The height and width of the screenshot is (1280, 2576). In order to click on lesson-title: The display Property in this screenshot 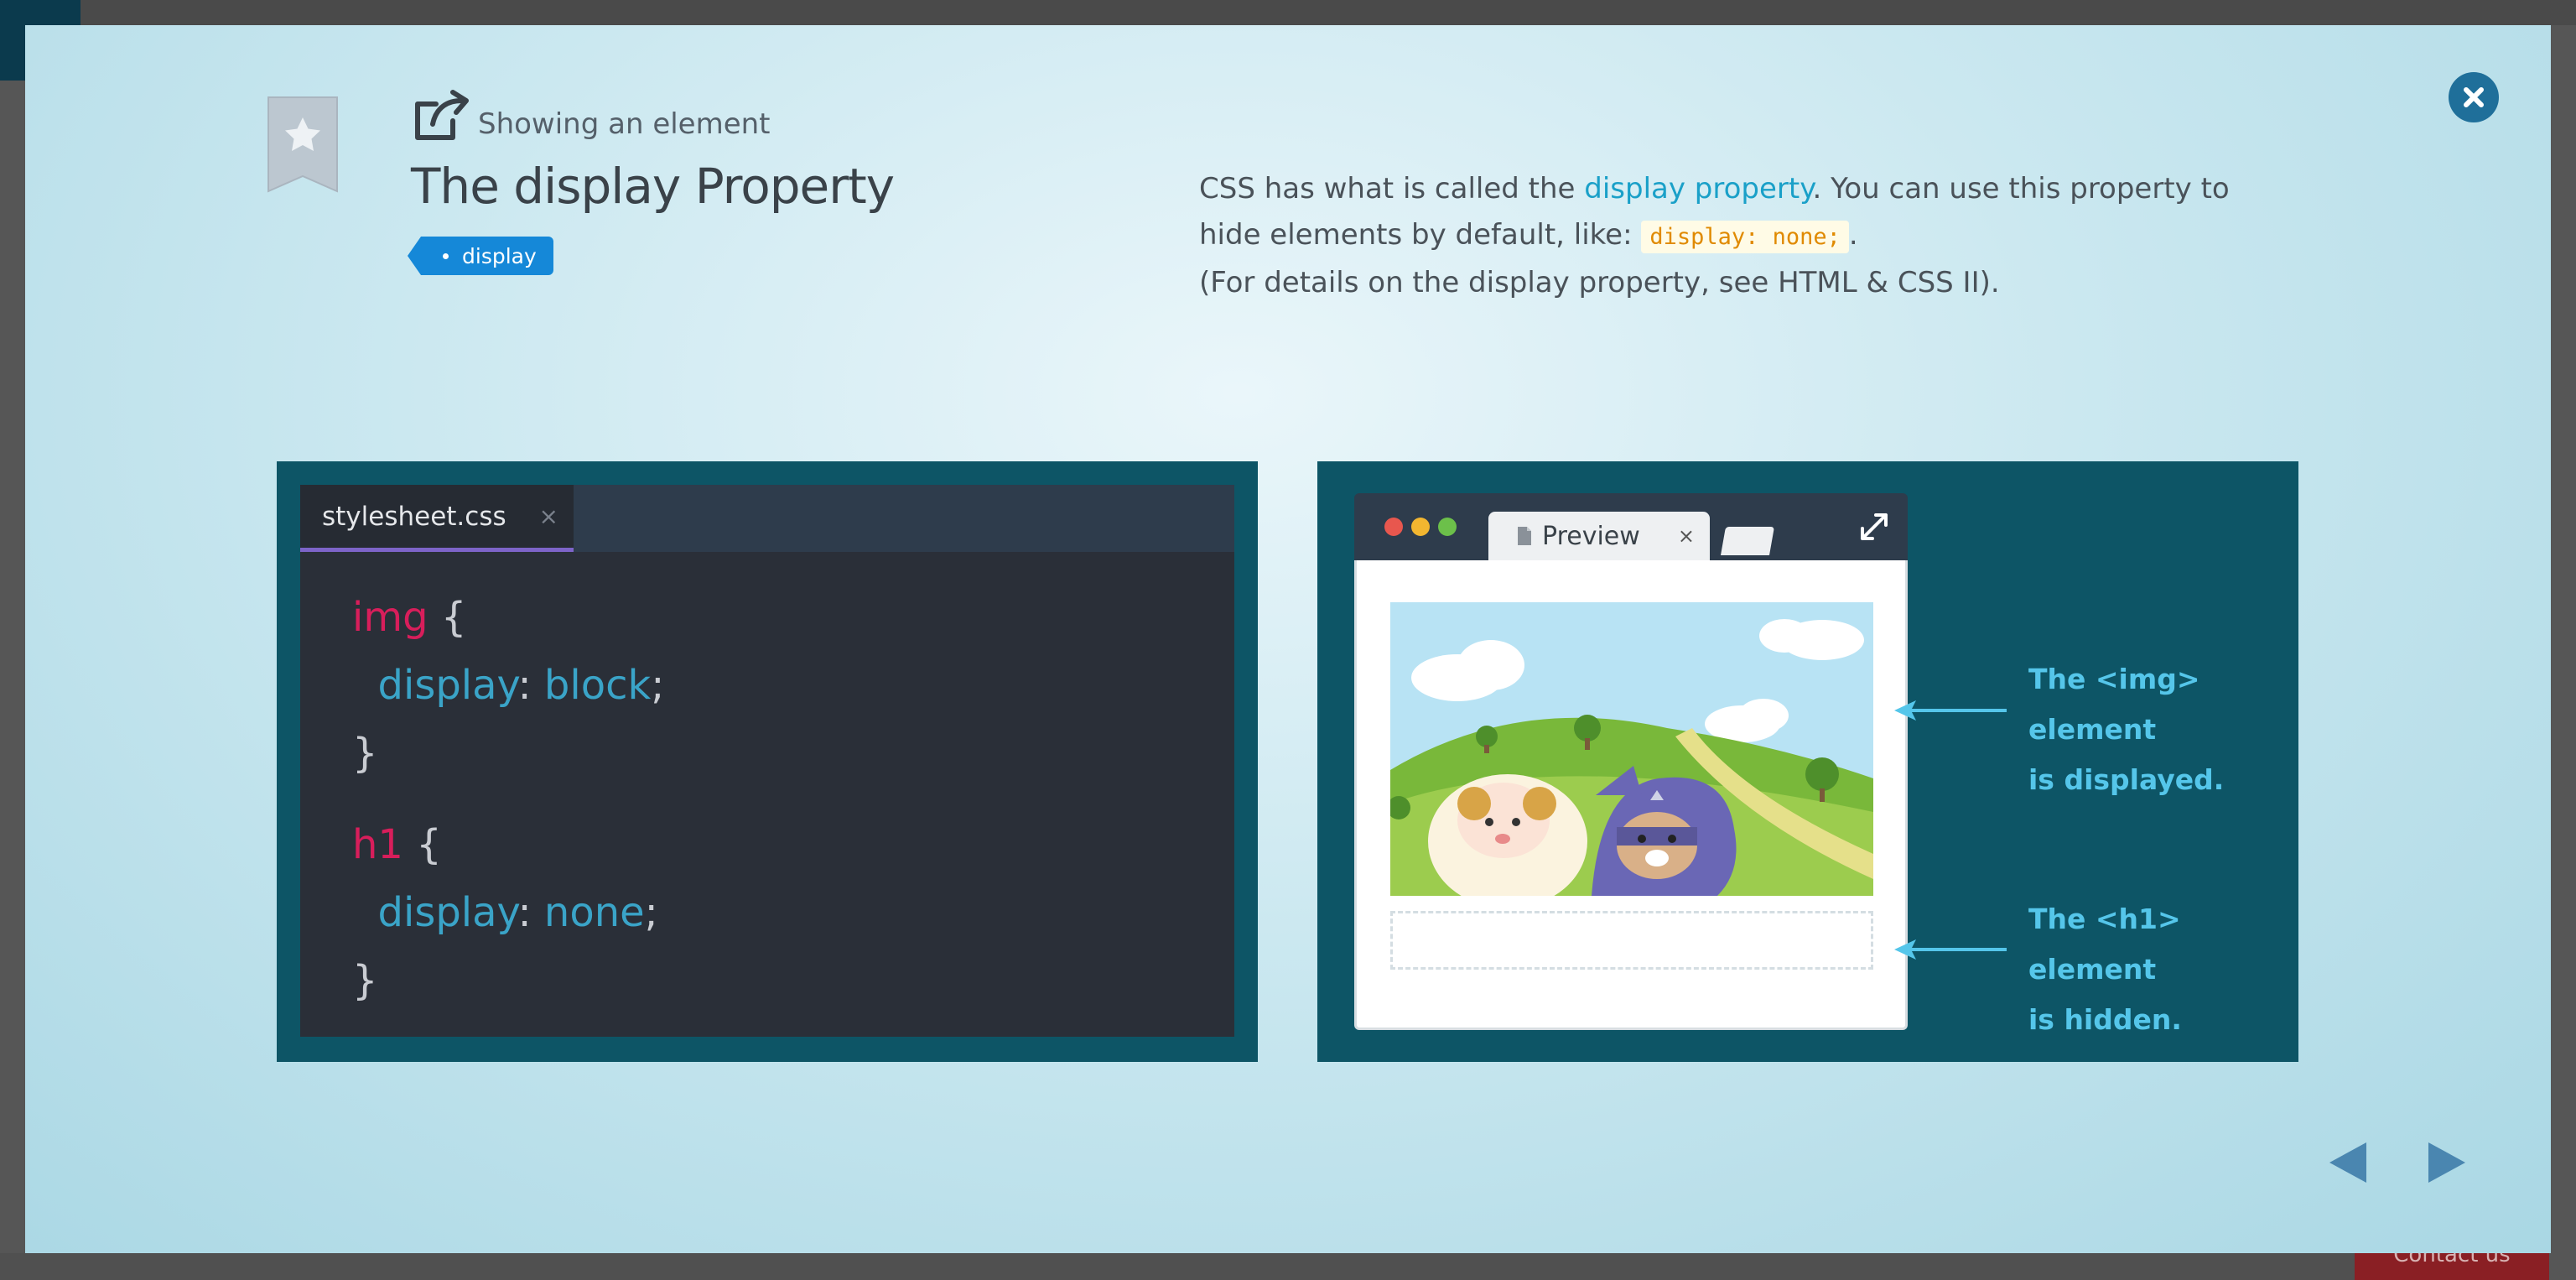, I will do `click(653, 186)`.